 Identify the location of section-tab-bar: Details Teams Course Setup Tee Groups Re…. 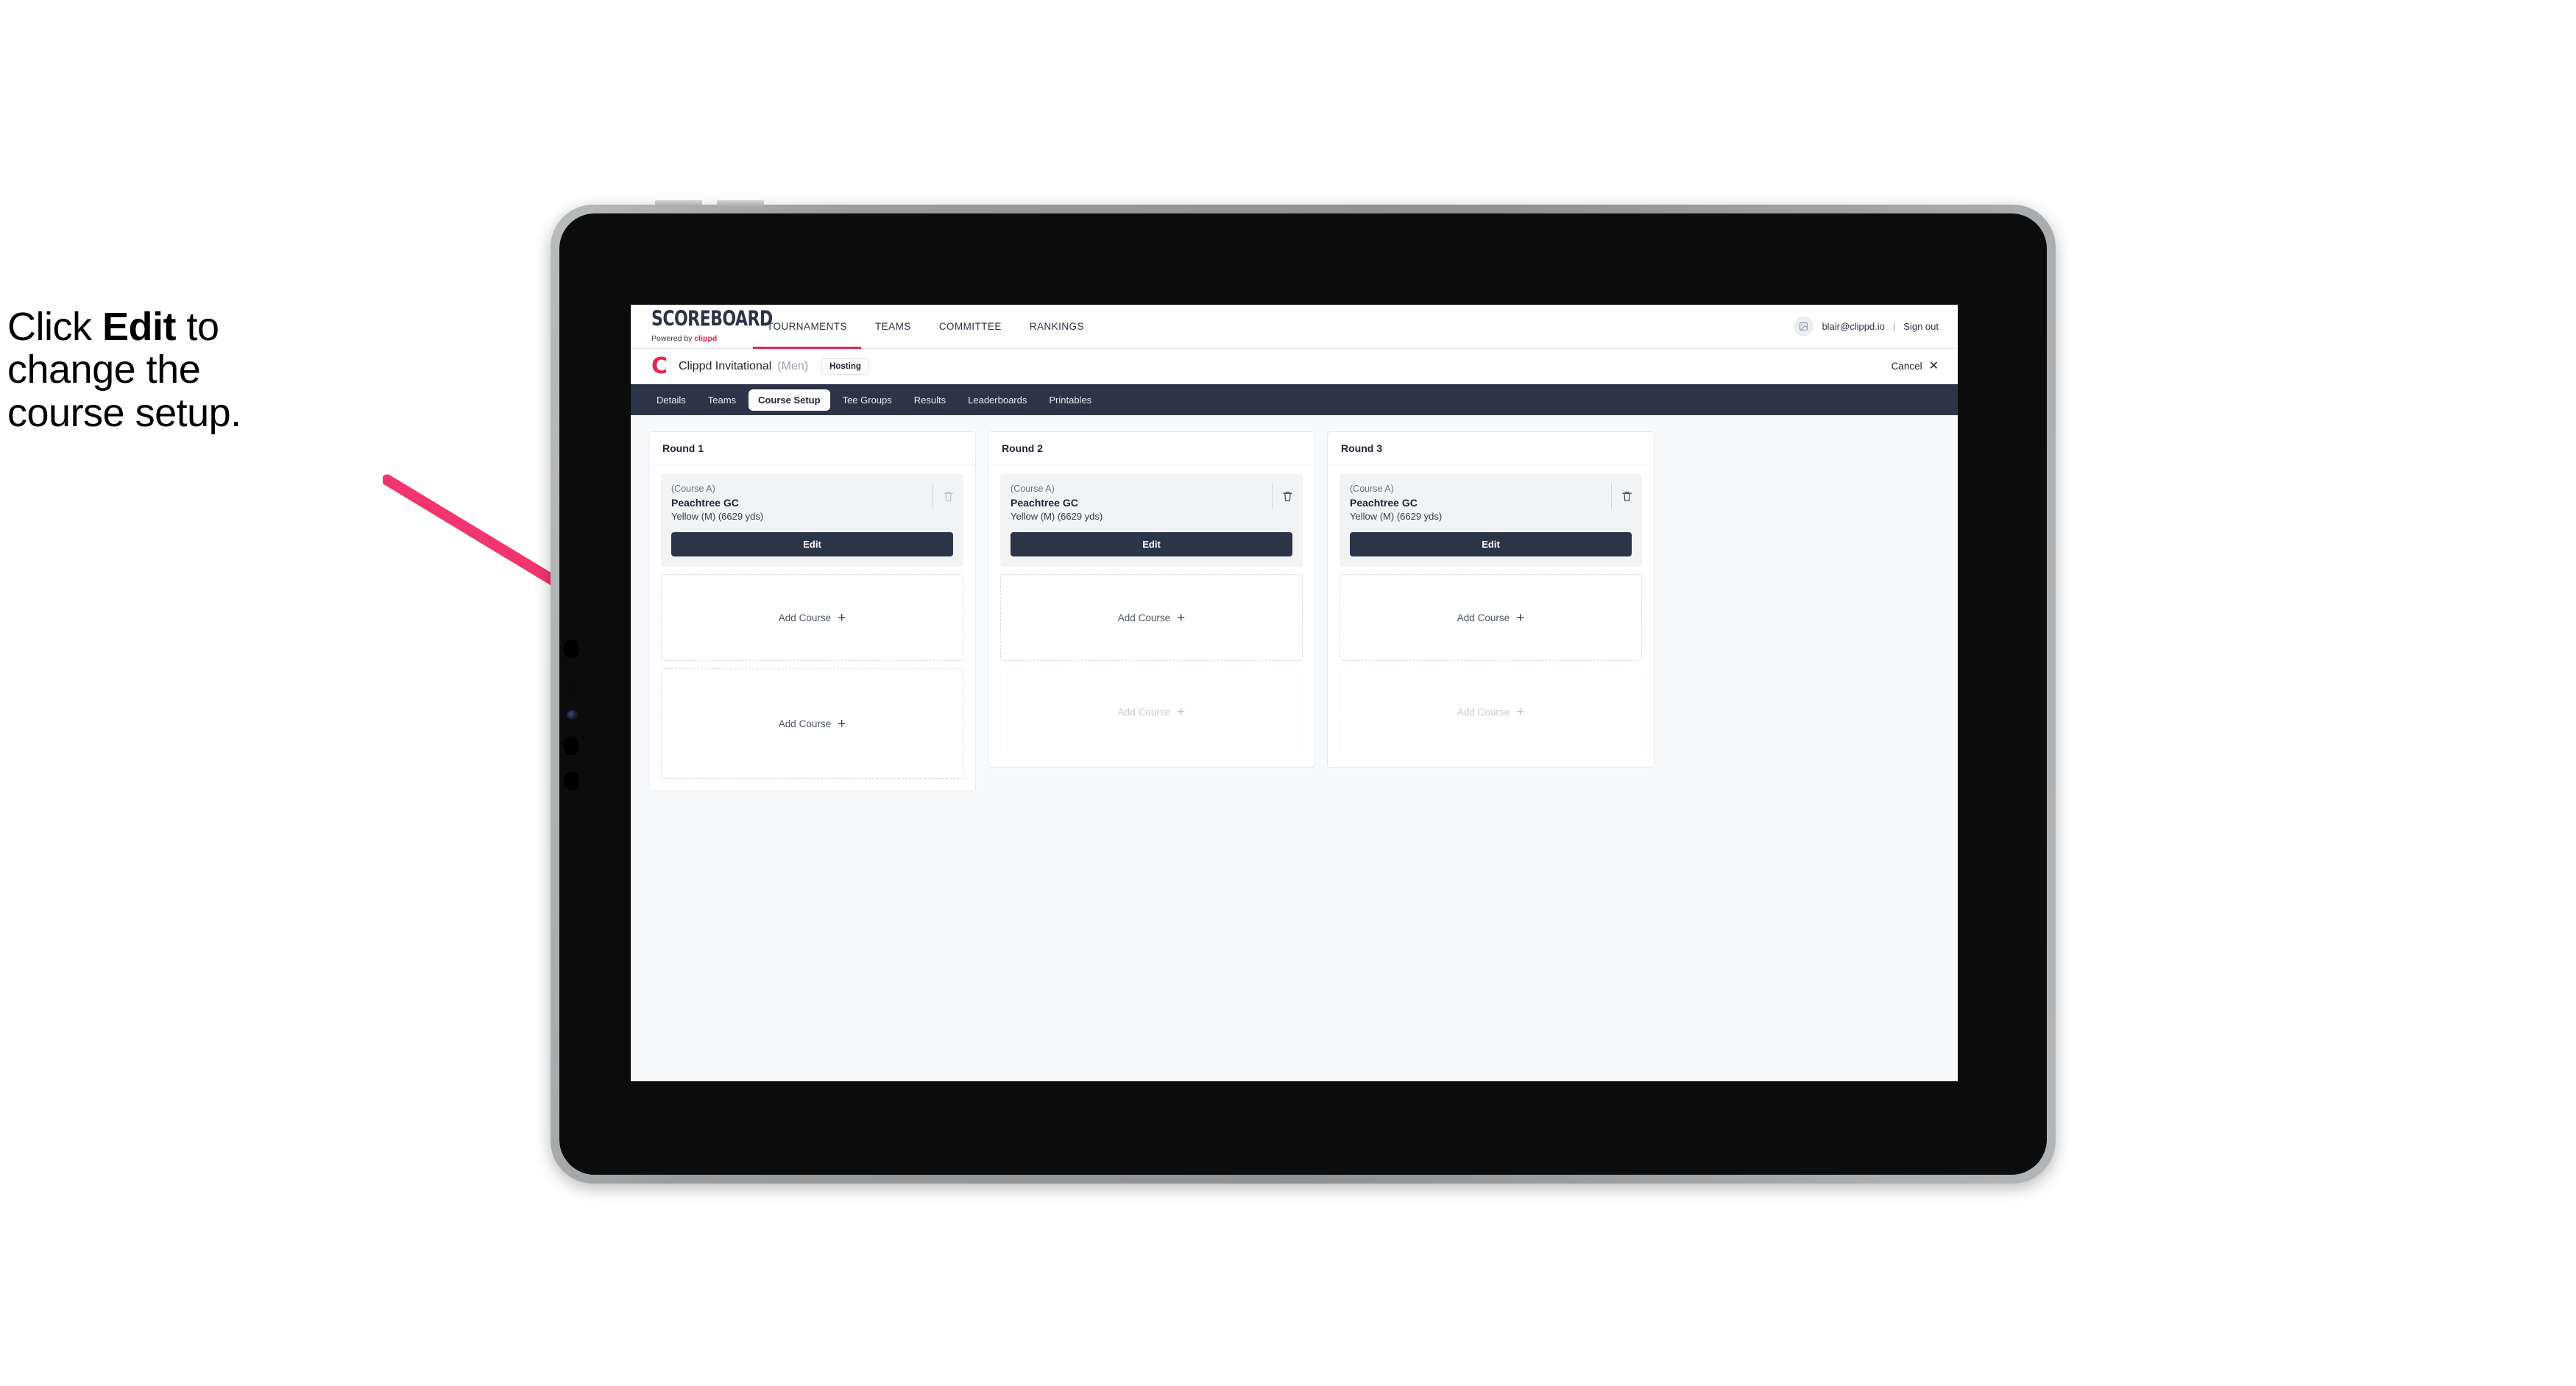
(1294, 399).